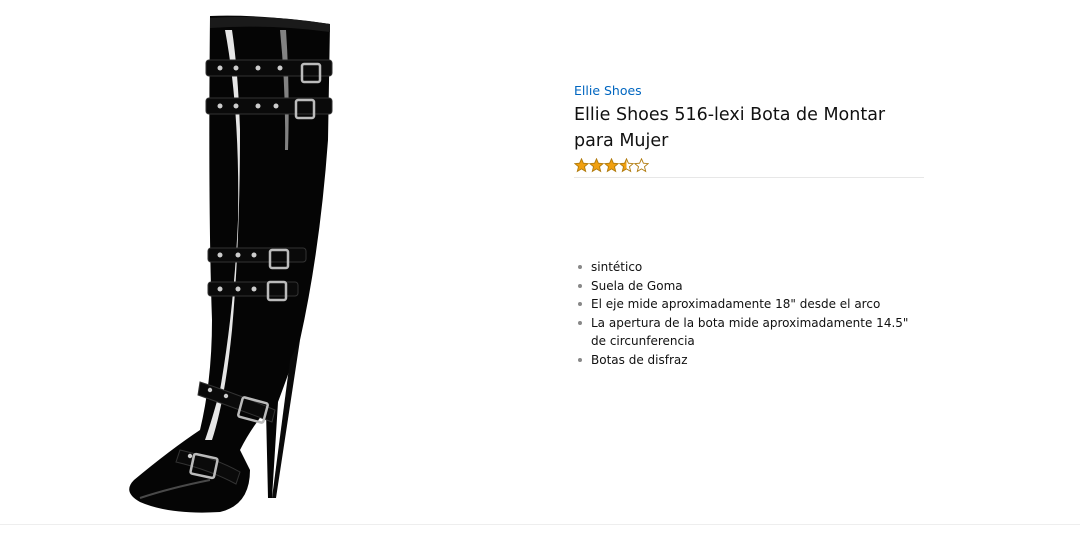  I want to click on bottom-divider, so click(540, 524).